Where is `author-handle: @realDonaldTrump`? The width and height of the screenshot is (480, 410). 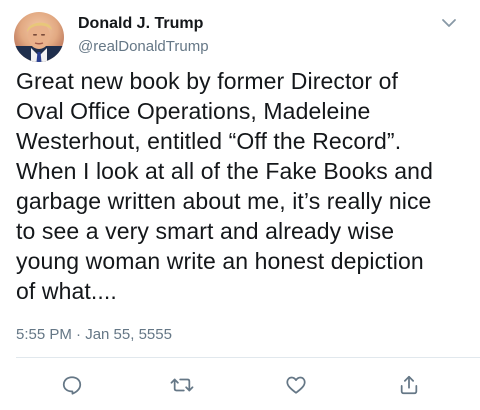 author-handle: @realDonaldTrump is located at coordinates (143, 47).